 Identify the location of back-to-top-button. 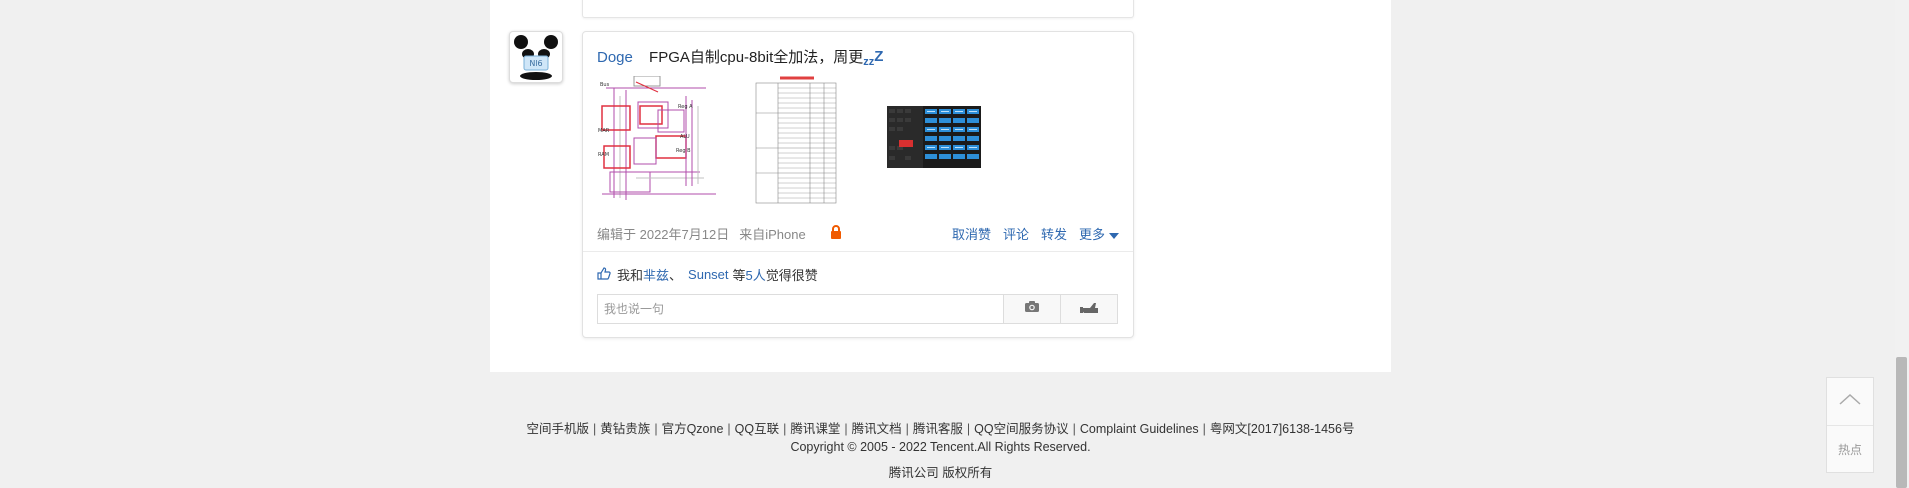
(1850, 402).